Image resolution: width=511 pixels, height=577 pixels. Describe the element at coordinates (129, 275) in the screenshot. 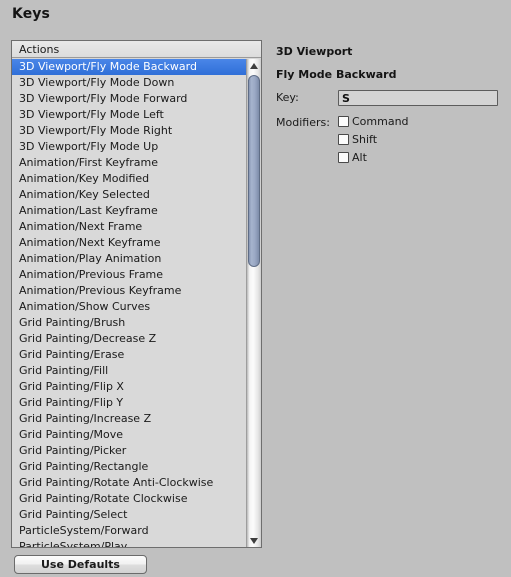

I see `list-item: Animation/Previous Frame` at that location.